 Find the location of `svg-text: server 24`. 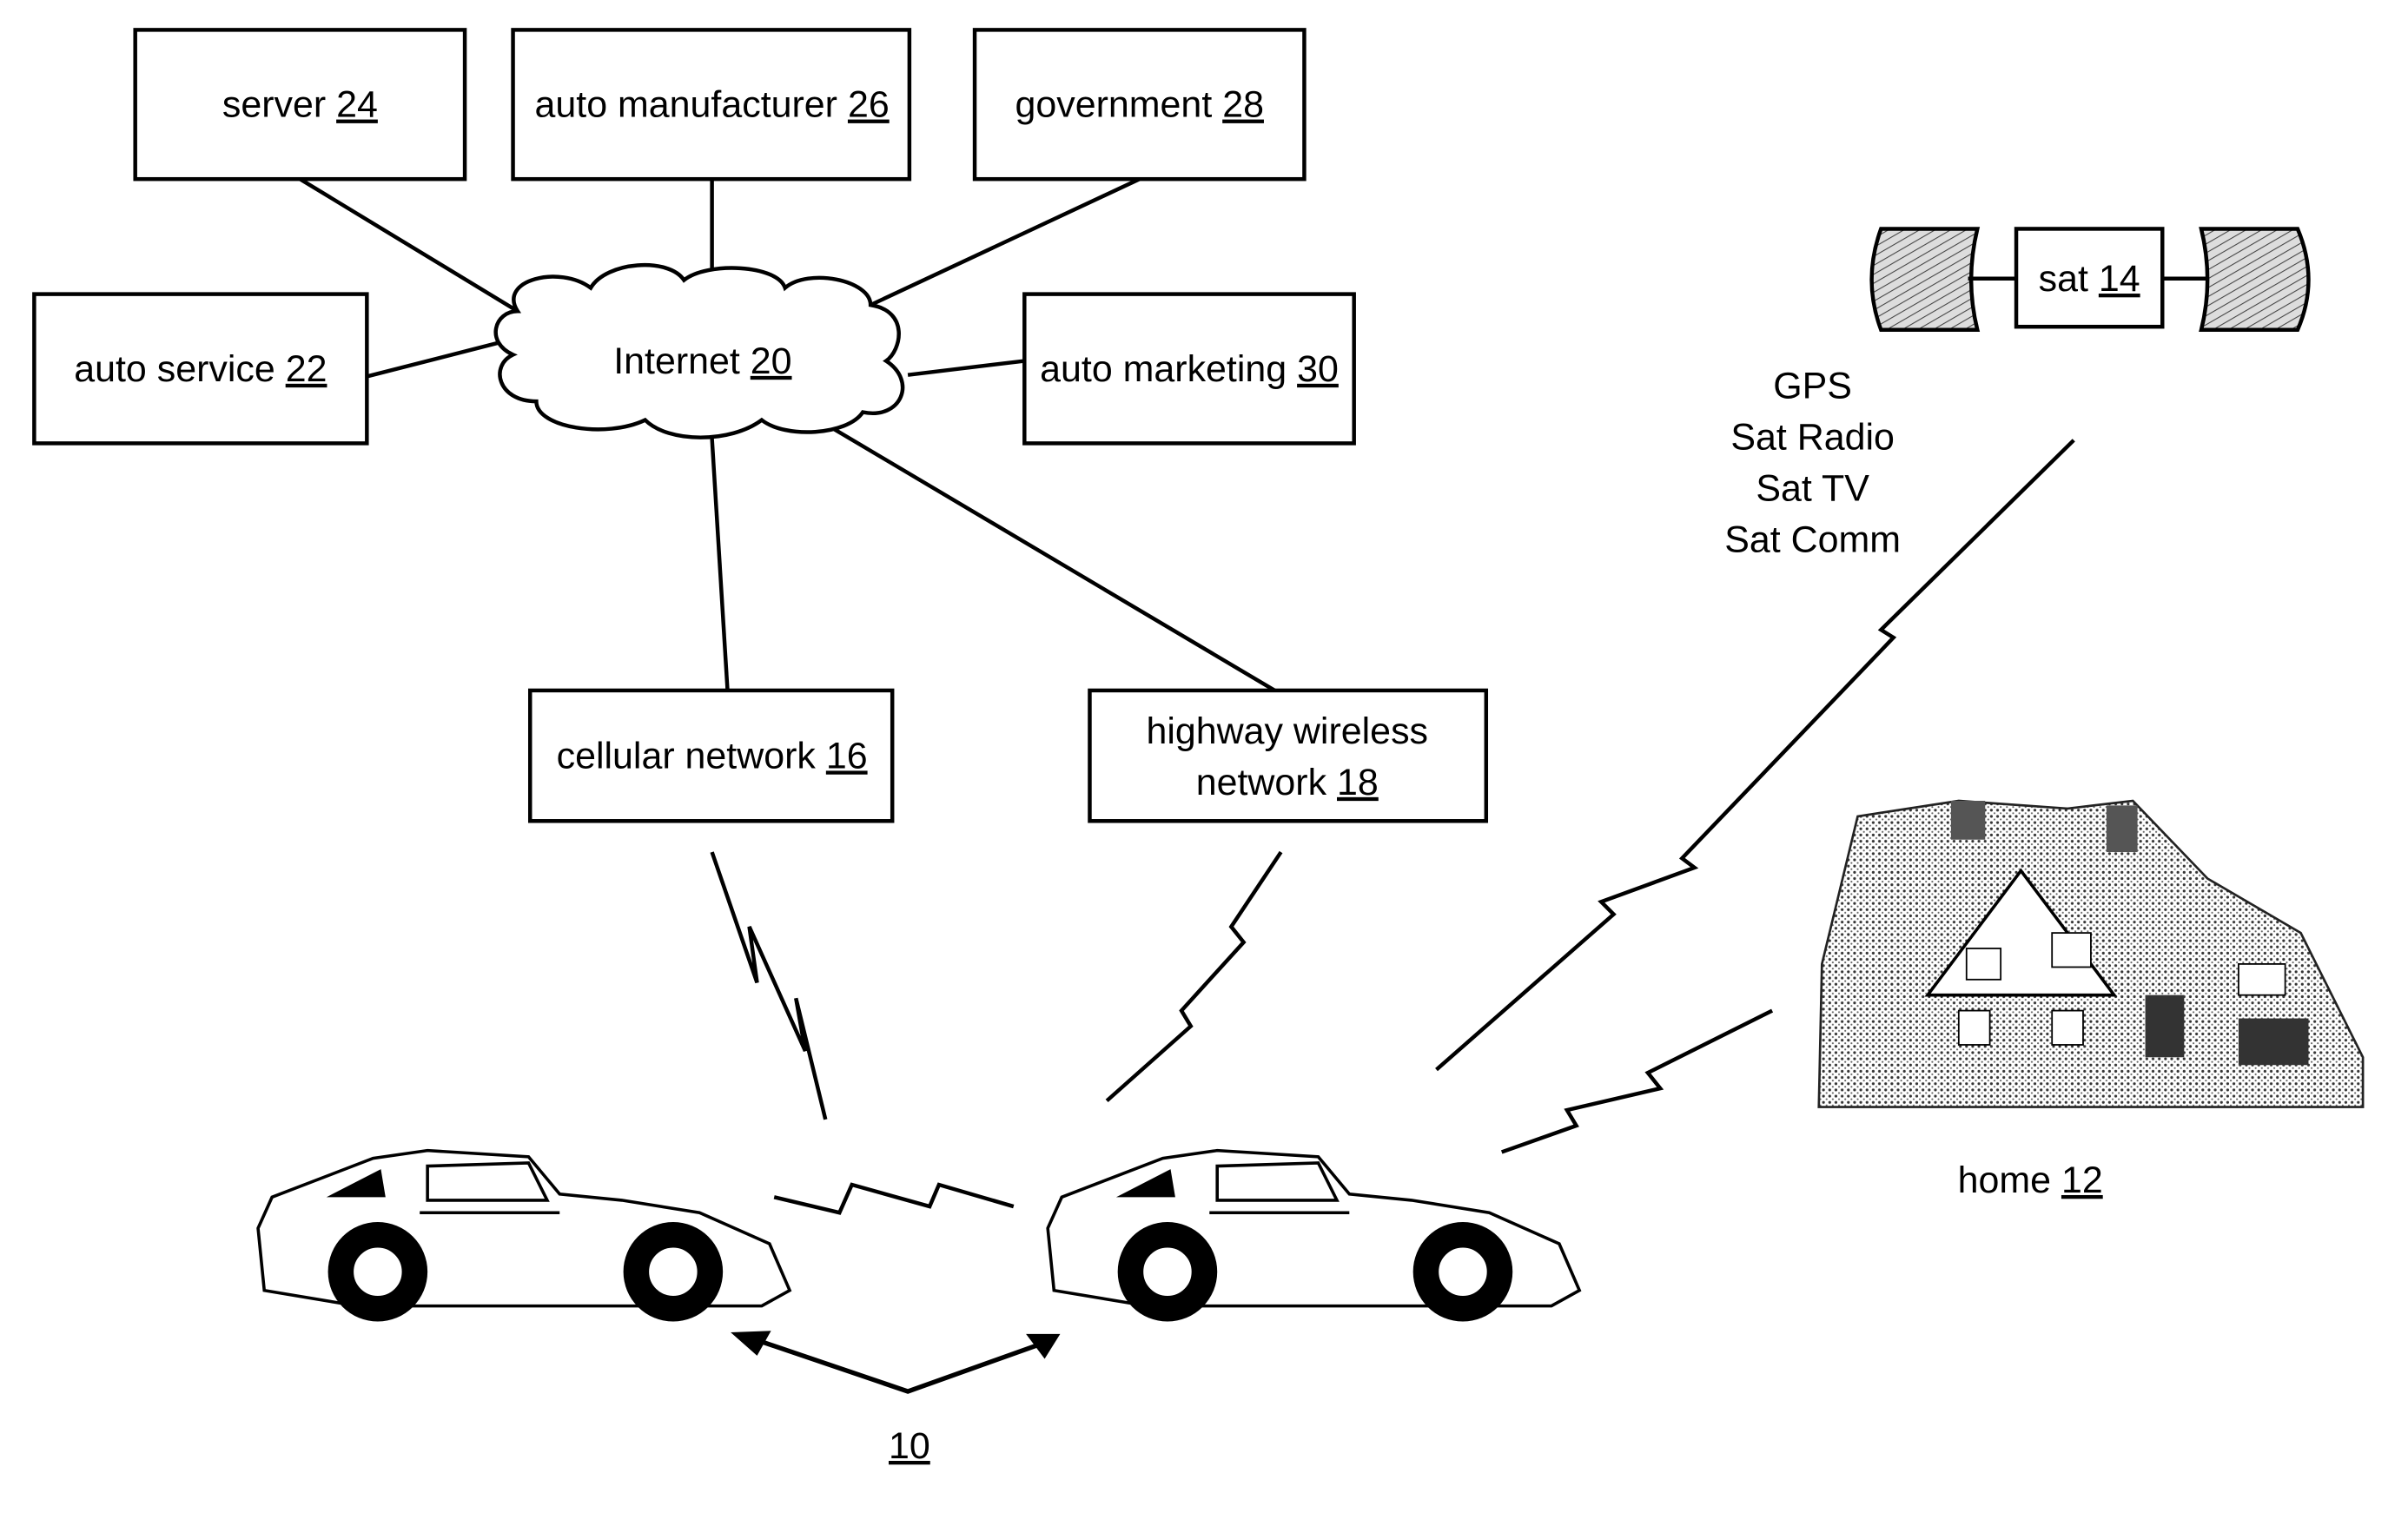

svg-text: server 24 is located at coordinates (300, 105).